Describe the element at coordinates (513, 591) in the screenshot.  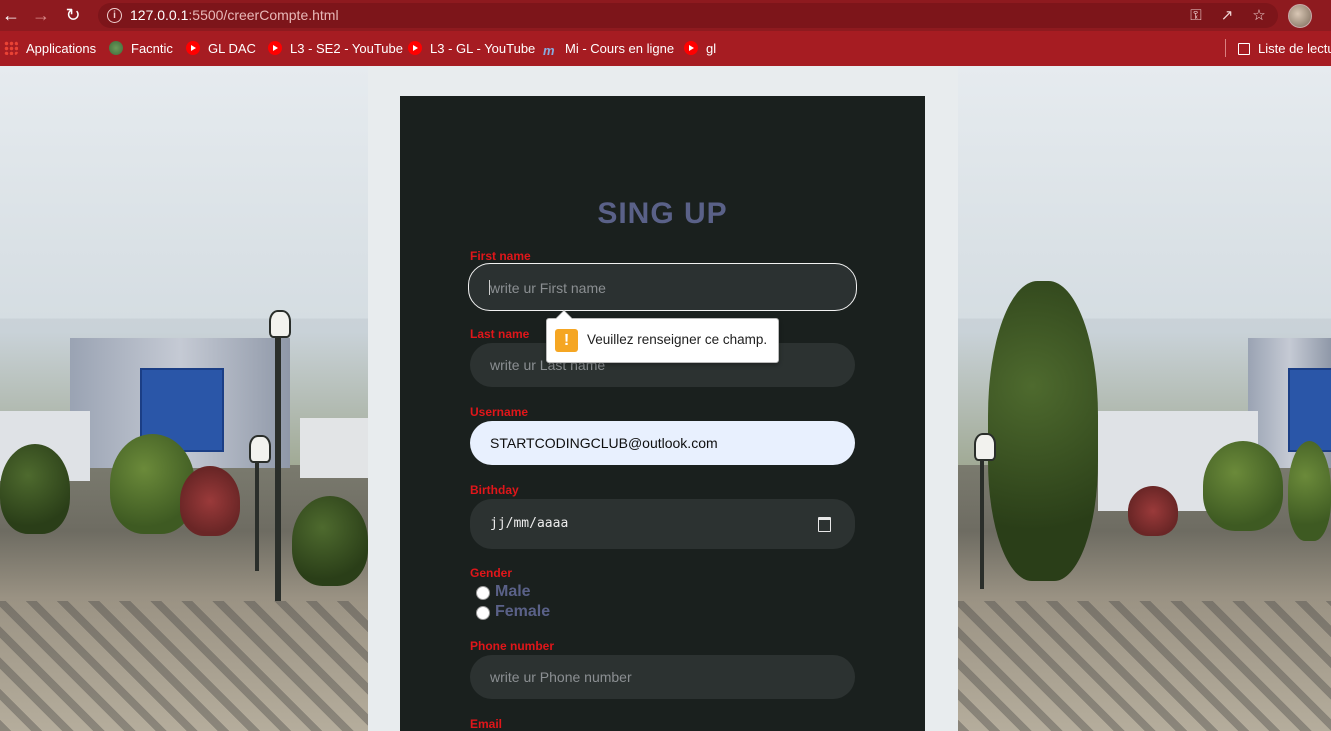
I see `male-label: Male` at that location.